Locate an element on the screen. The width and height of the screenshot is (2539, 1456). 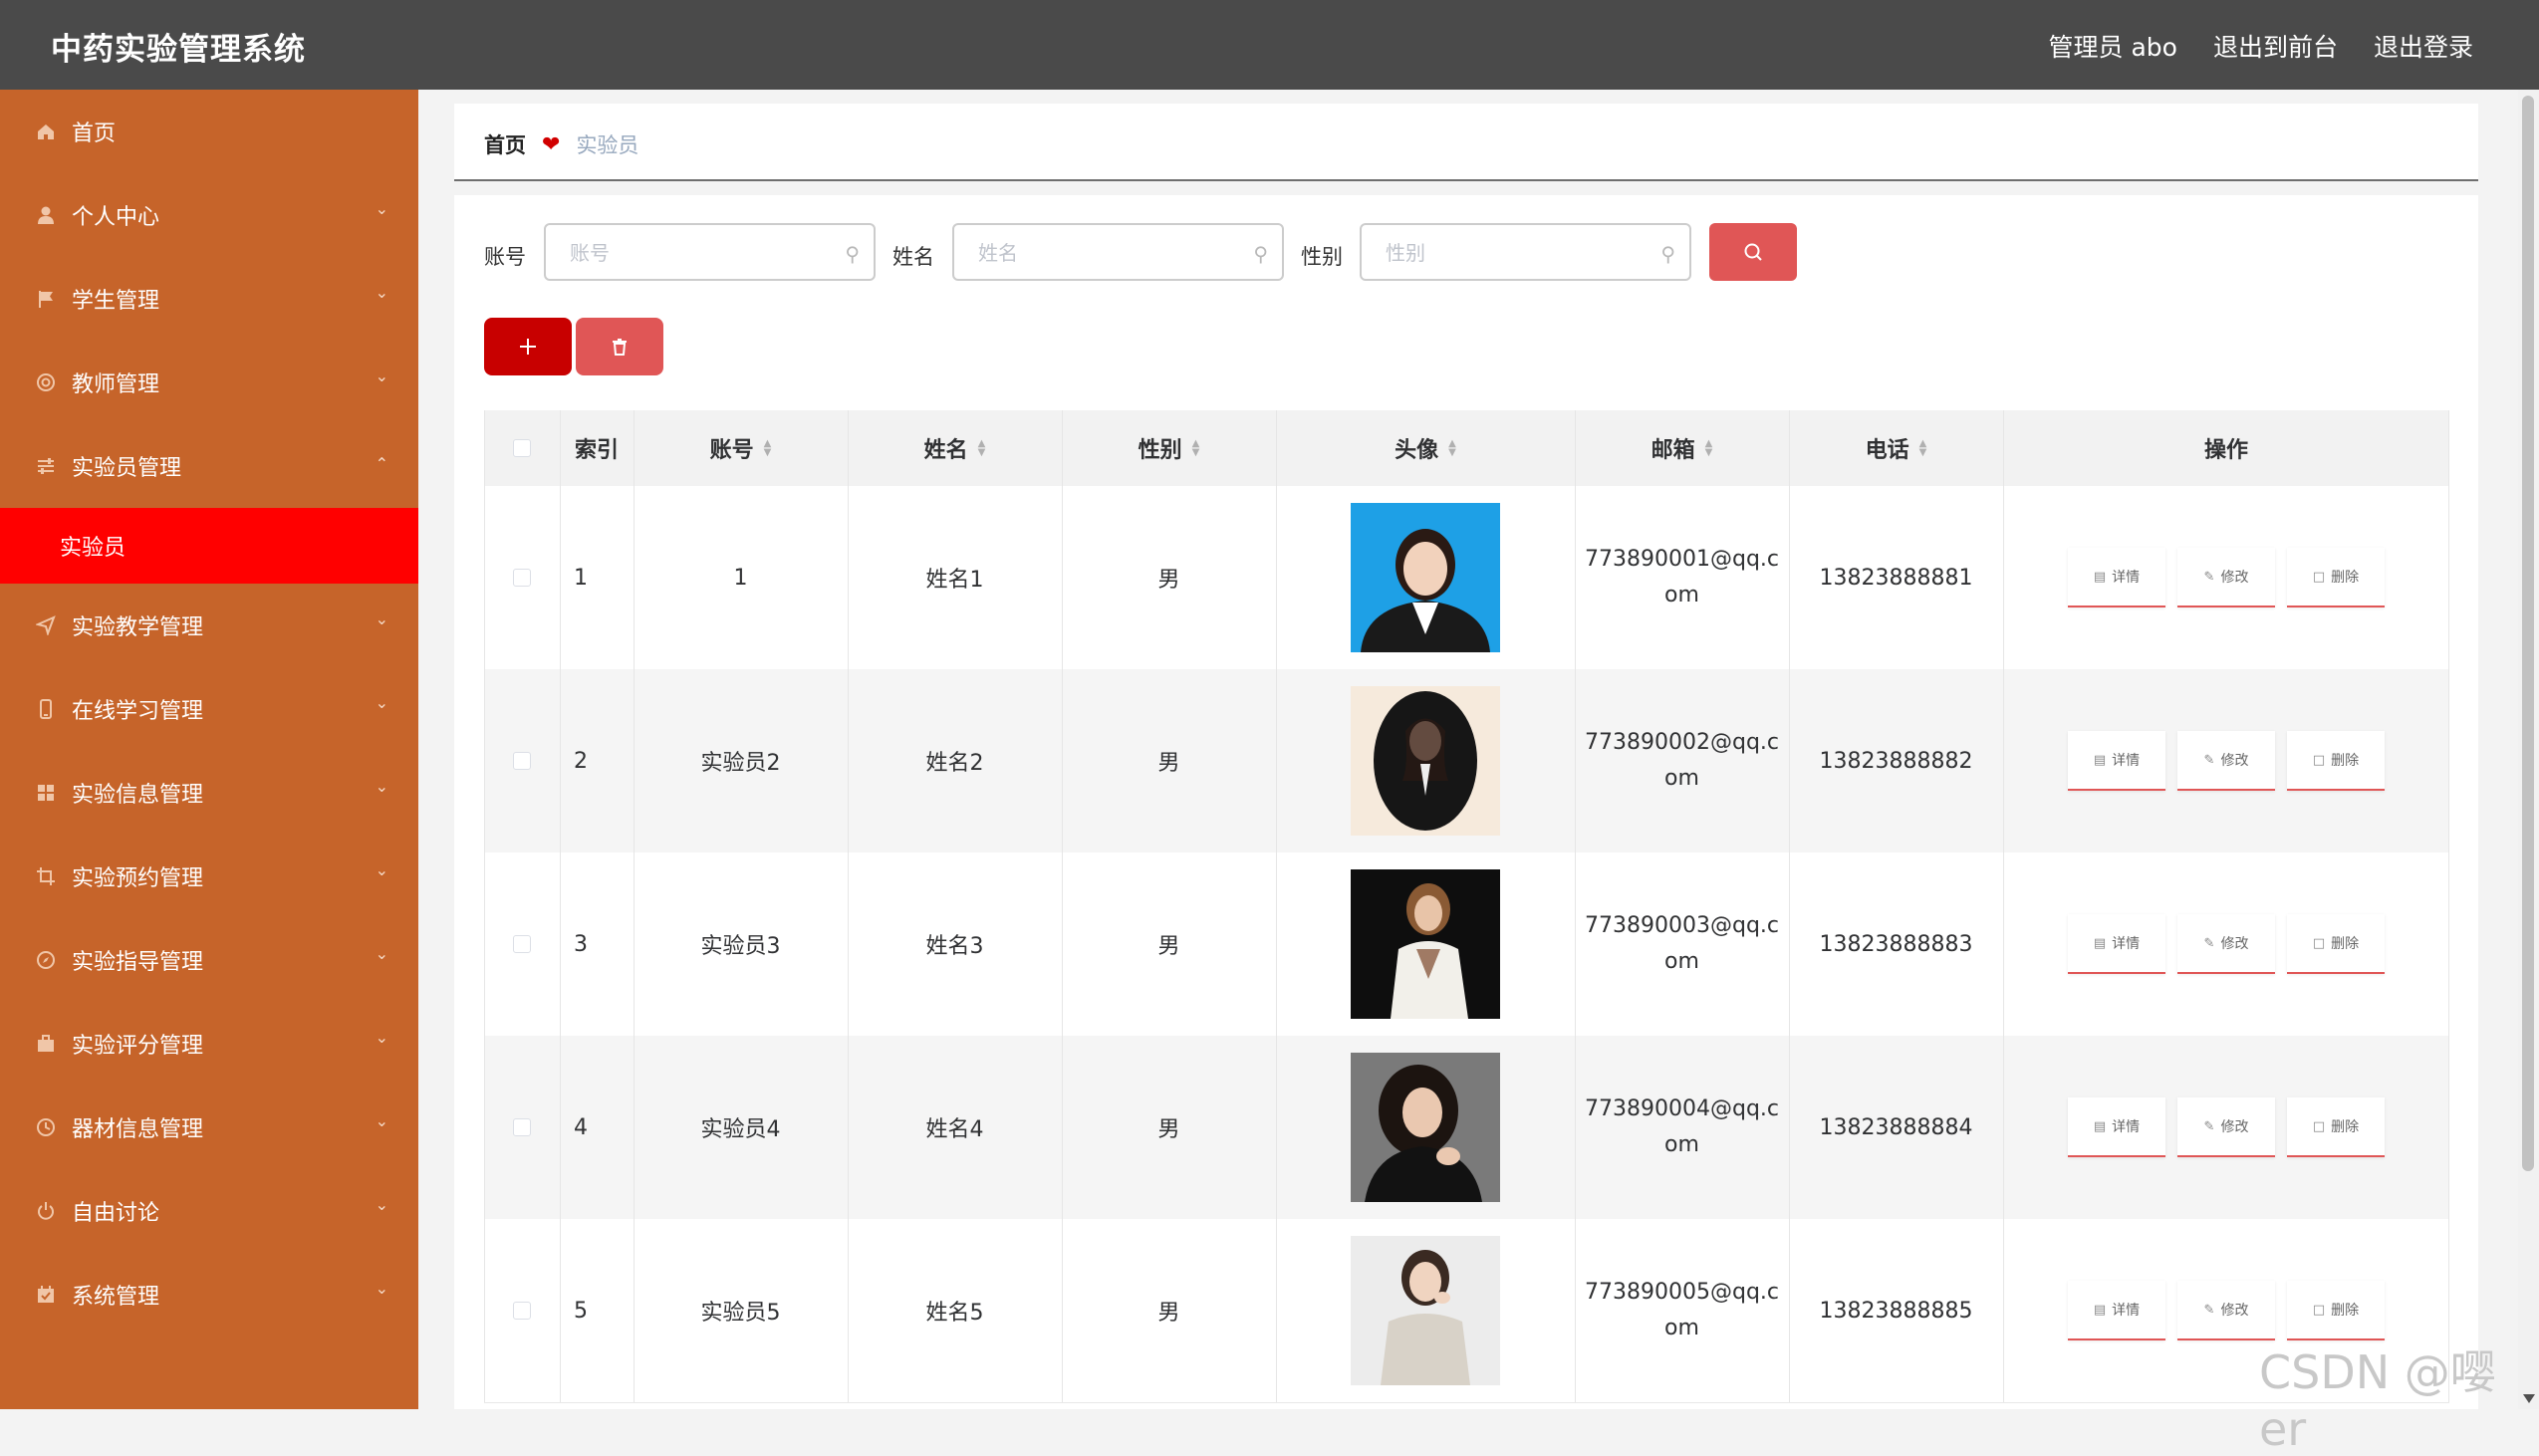
name-search-input is located at coordinates (1107, 253).